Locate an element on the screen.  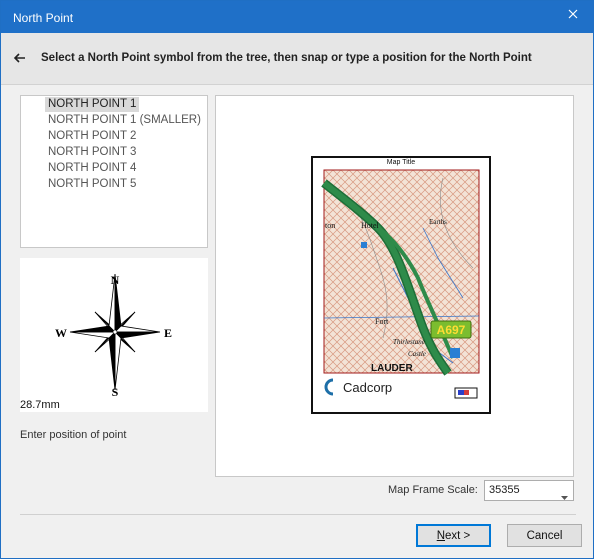
scale-value: 35355 is located at coordinates (504, 490).